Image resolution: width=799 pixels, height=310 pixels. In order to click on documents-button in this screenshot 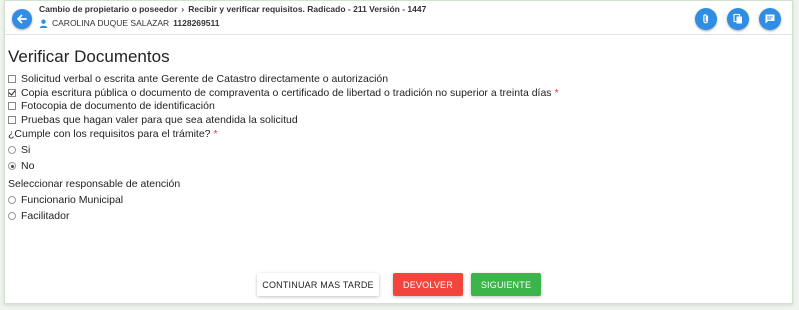, I will do `click(738, 19)`.